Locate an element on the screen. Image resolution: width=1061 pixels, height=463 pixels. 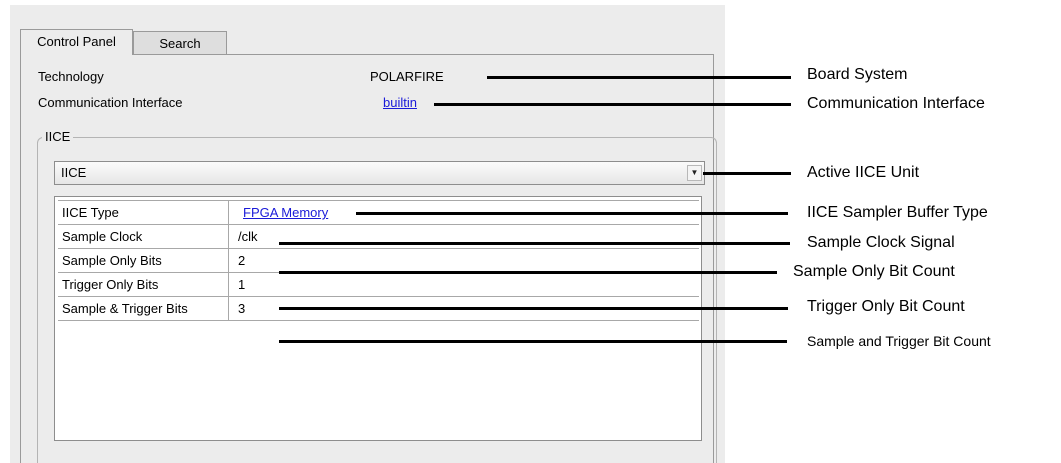
property-value: 2 is located at coordinates (242, 260).